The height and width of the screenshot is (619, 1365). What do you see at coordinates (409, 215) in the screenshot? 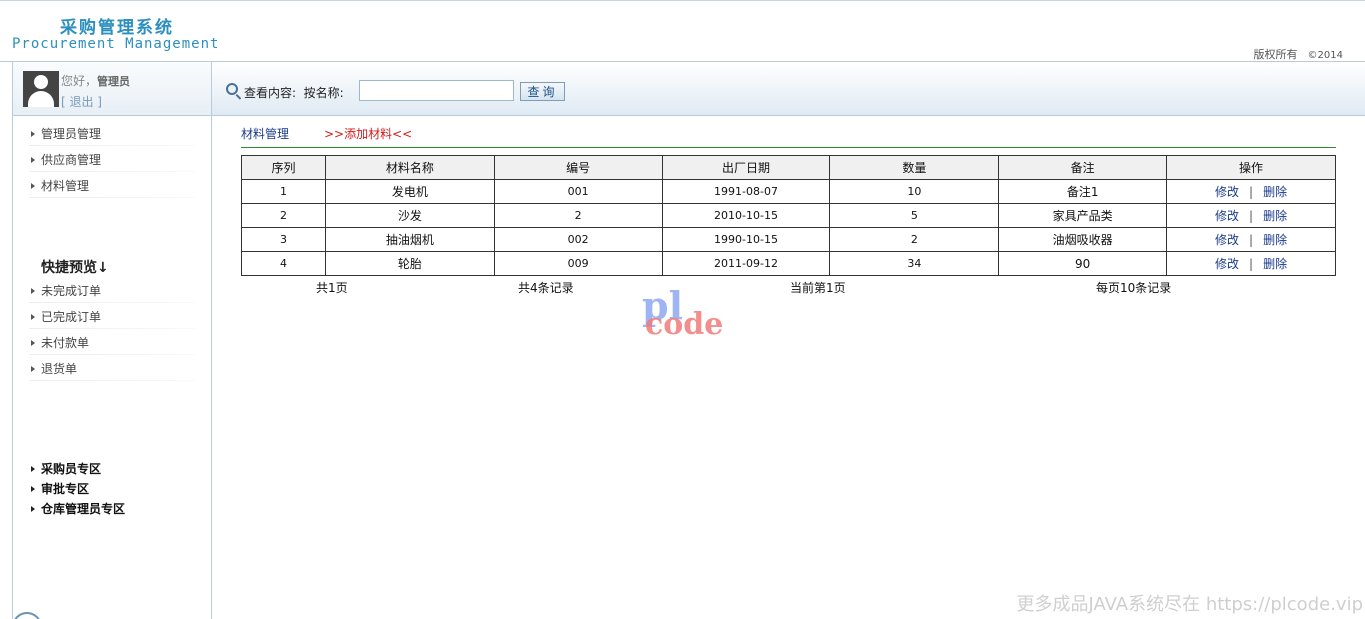
I see `cell-name: 沙发` at bounding box center [409, 215].